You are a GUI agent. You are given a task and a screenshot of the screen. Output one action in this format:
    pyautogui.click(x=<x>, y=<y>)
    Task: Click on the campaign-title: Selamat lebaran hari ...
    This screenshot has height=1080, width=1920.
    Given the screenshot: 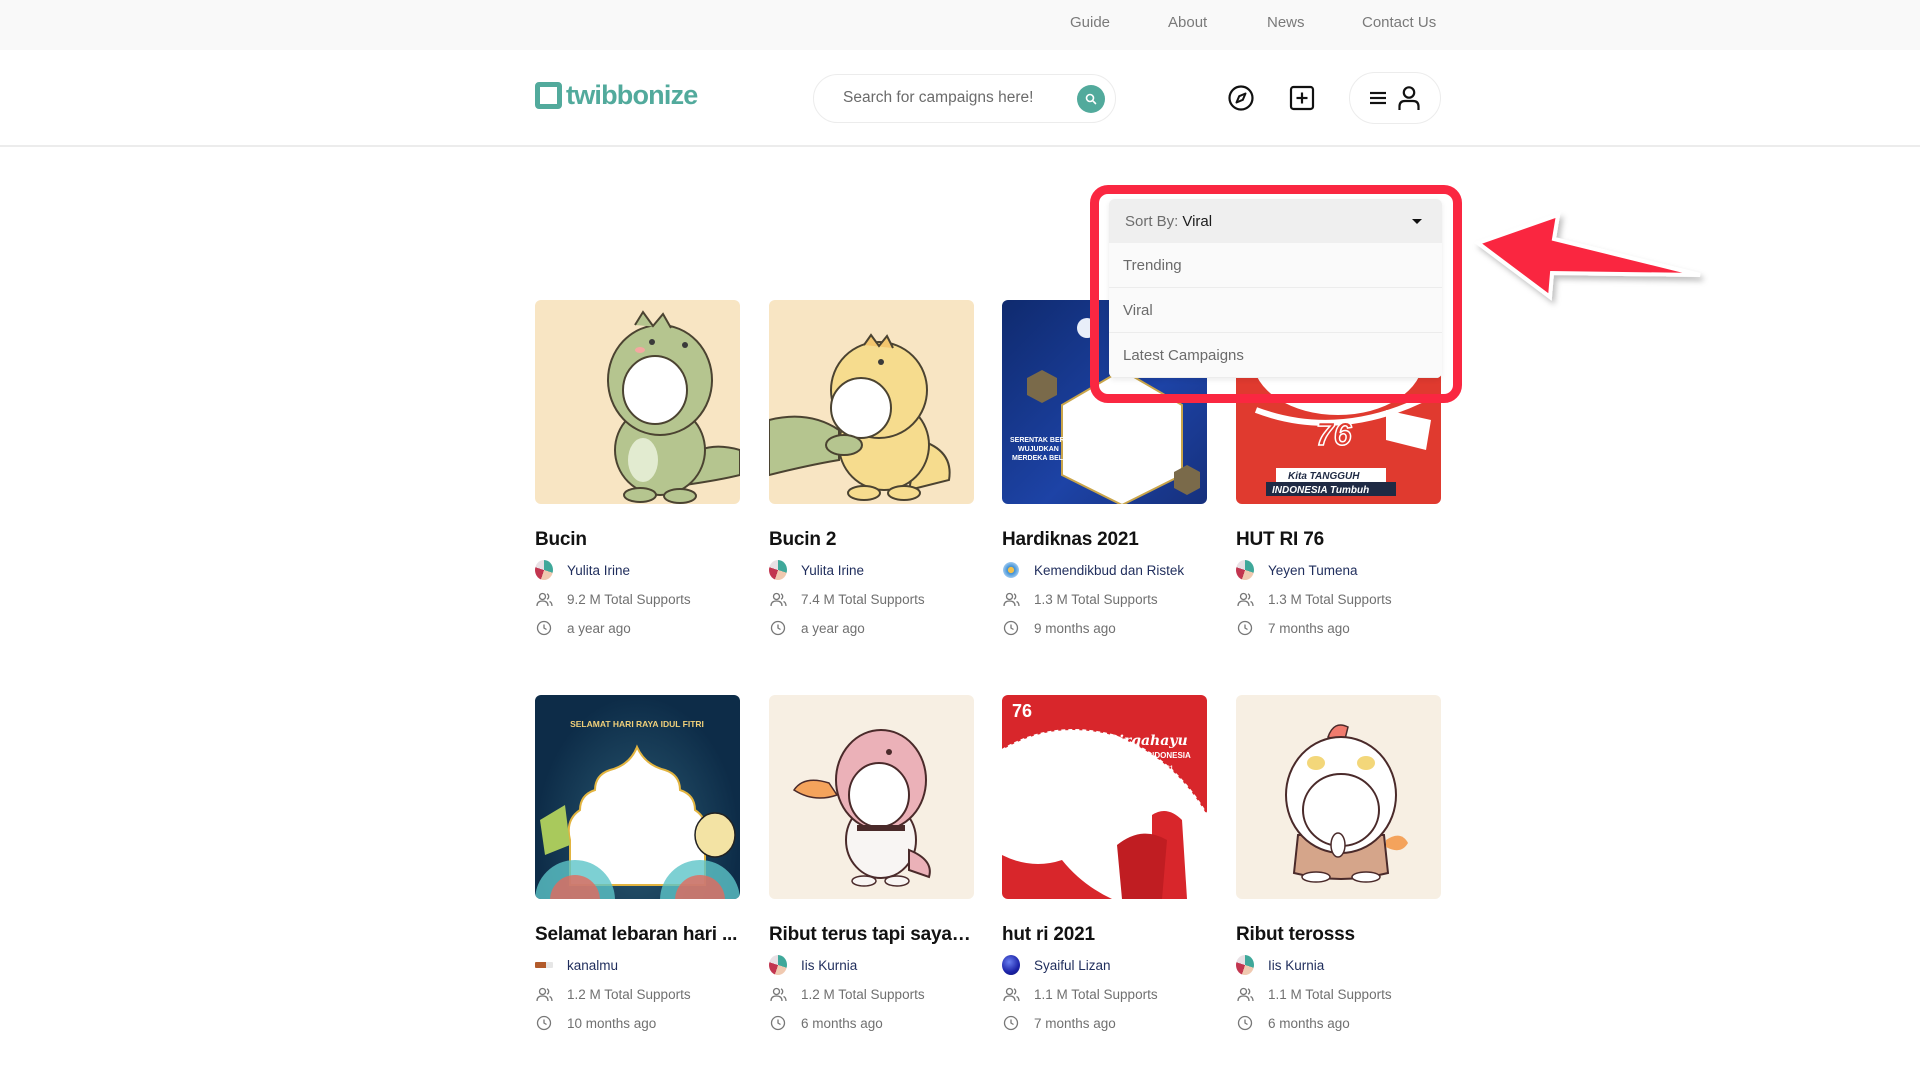 What is the action you would take?
    pyautogui.click(x=637, y=935)
    